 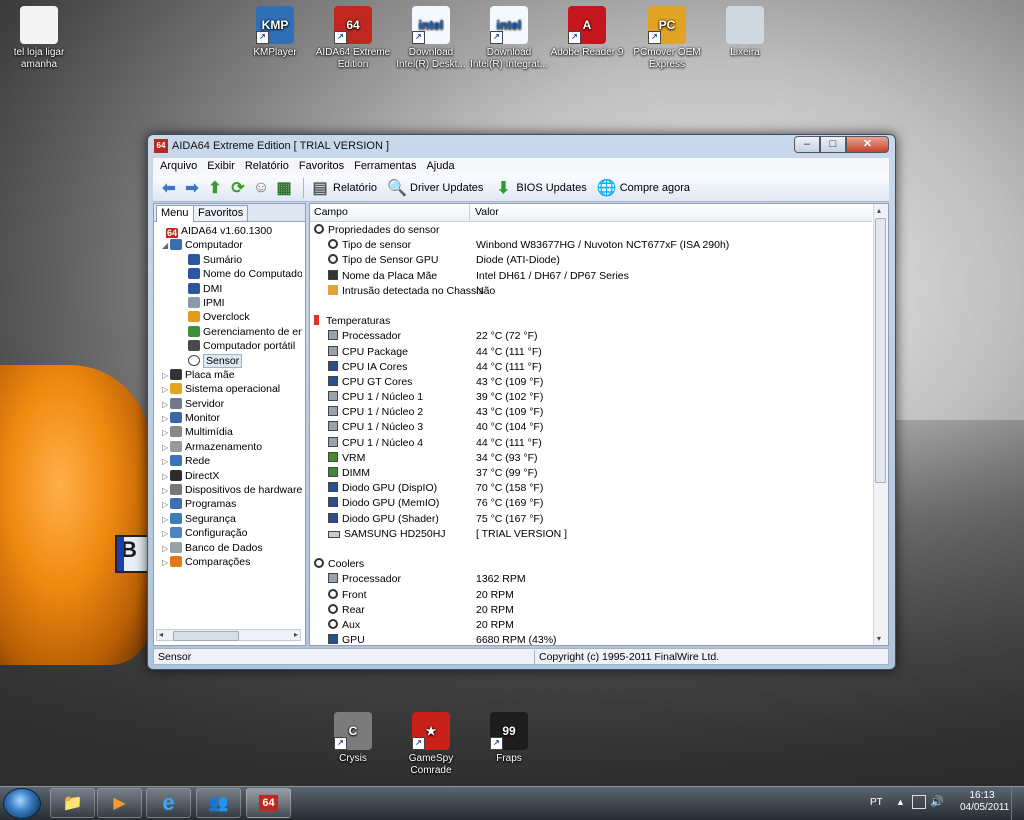 What do you see at coordinates (229, 519) in the screenshot?
I see `tree-item: ▷ Segurança` at bounding box center [229, 519].